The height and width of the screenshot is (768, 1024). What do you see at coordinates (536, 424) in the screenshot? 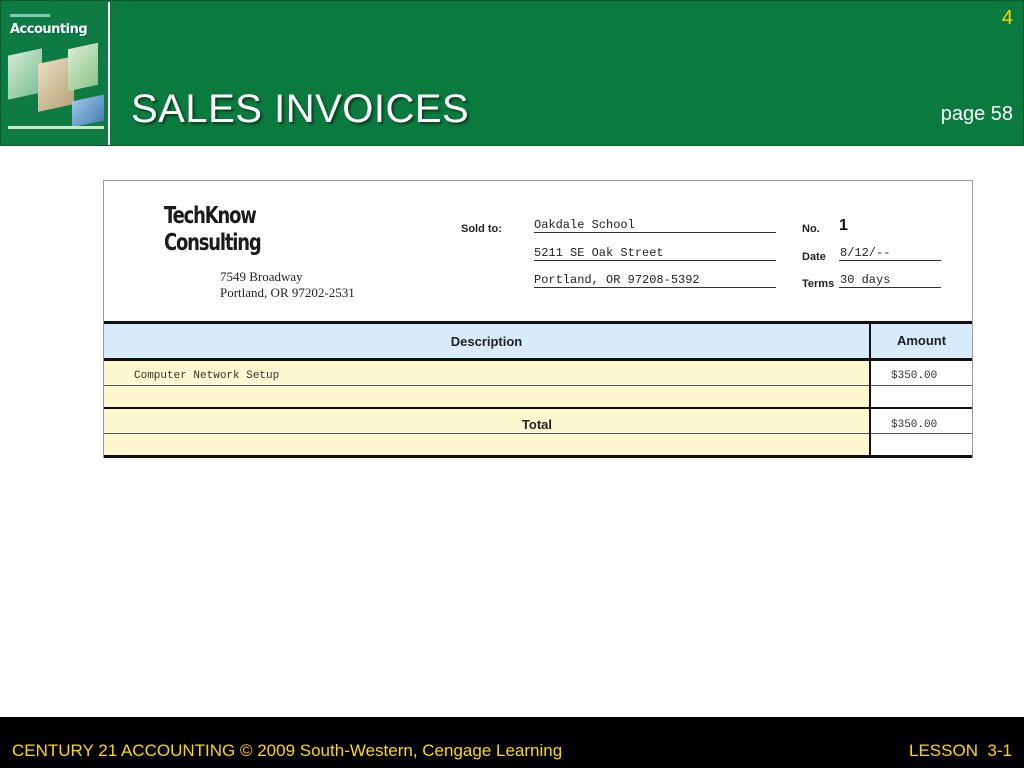
I see `total-label: Total` at bounding box center [536, 424].